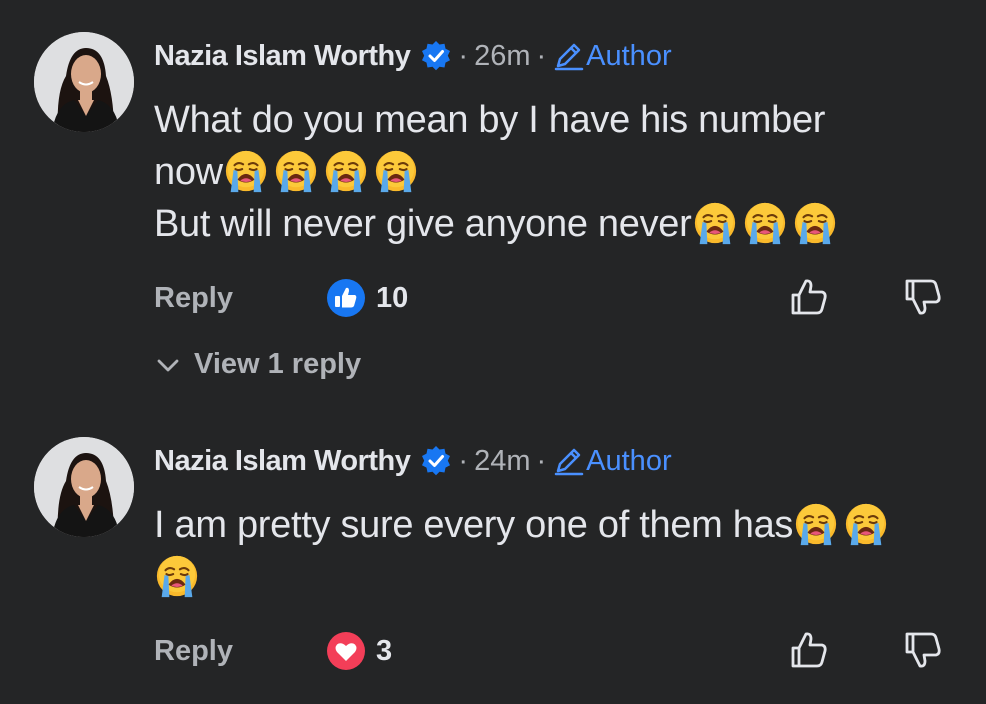  Describe the element at coordinates (554, 551) in the screenshot. I see `comment-text: I am pretty sure every one of them has` at that location.